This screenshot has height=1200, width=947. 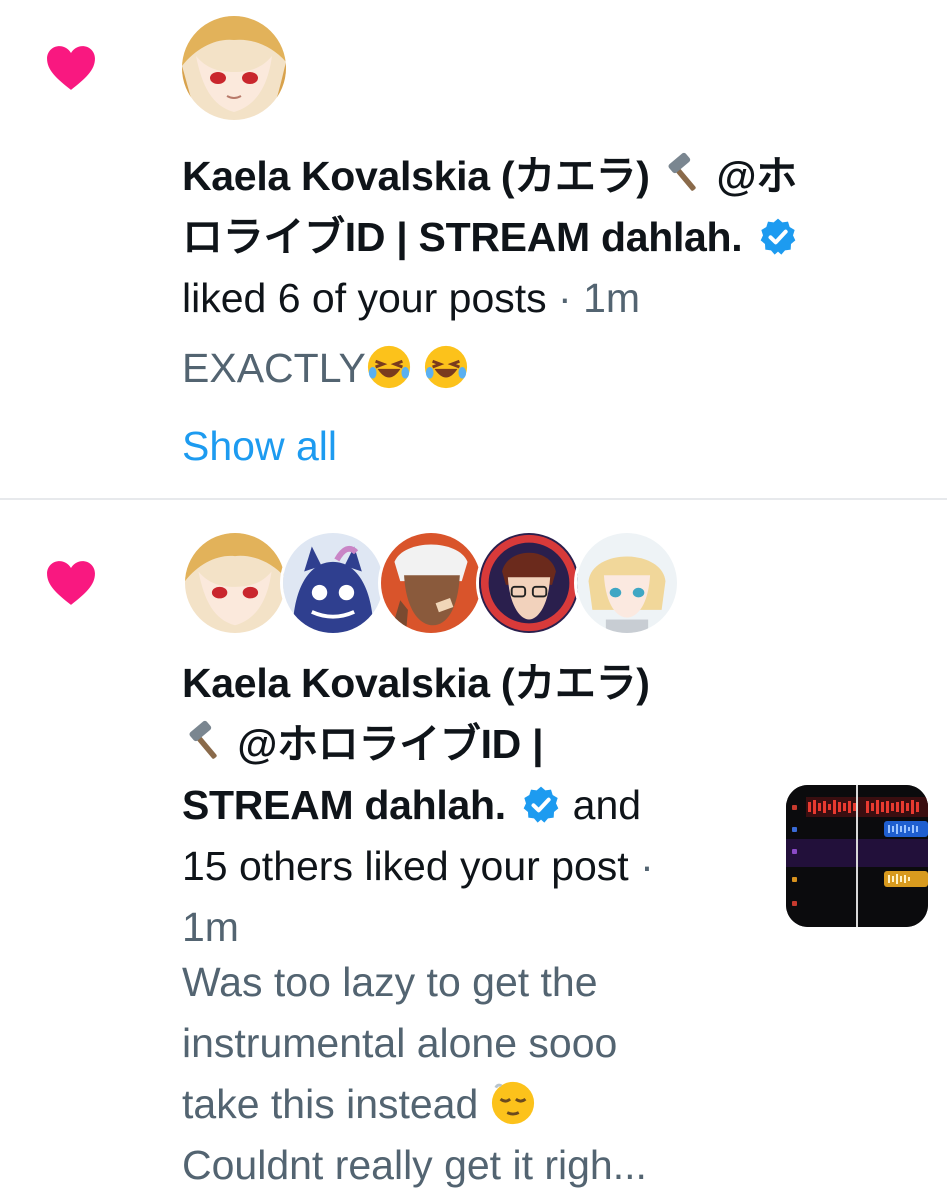 What do you see at coordinates (259, 446) in the screenshot?
I see `show-all-link: Show all` at bounding box center [259, 446].